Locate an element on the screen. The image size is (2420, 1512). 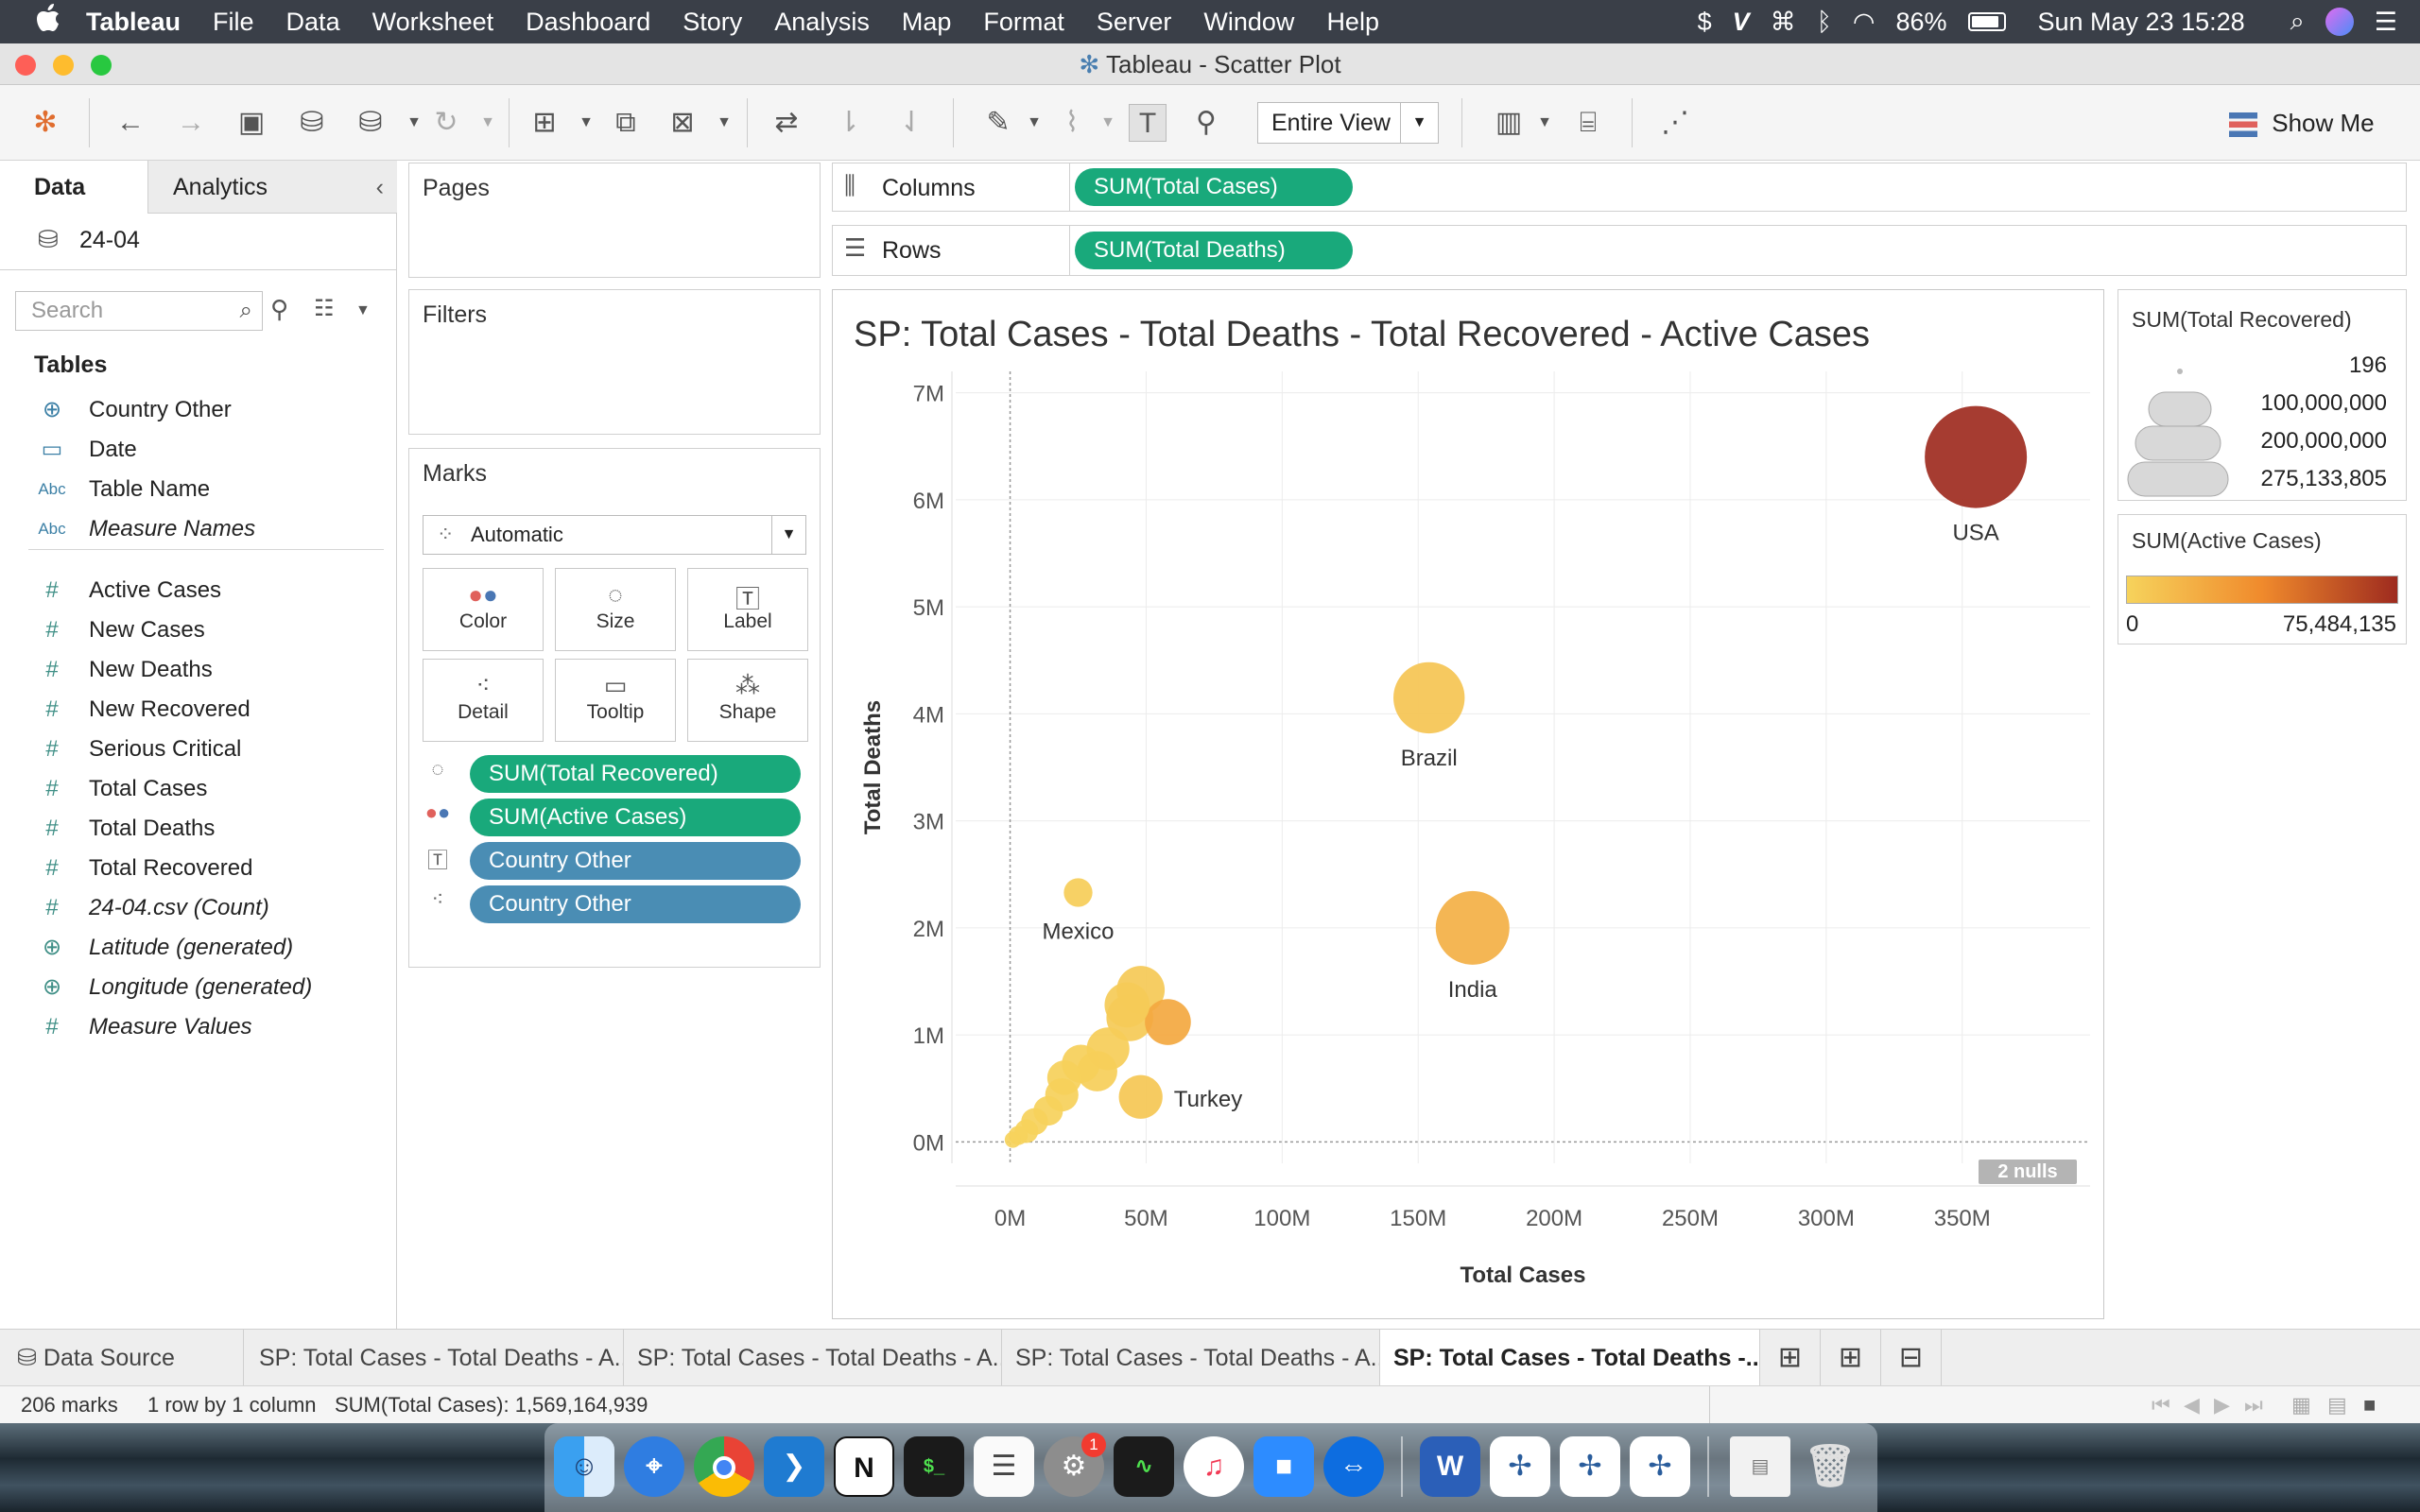
rows-shelf: ☰ Rows SUM(Total Deaths) is located at coordinates (1619, 250).